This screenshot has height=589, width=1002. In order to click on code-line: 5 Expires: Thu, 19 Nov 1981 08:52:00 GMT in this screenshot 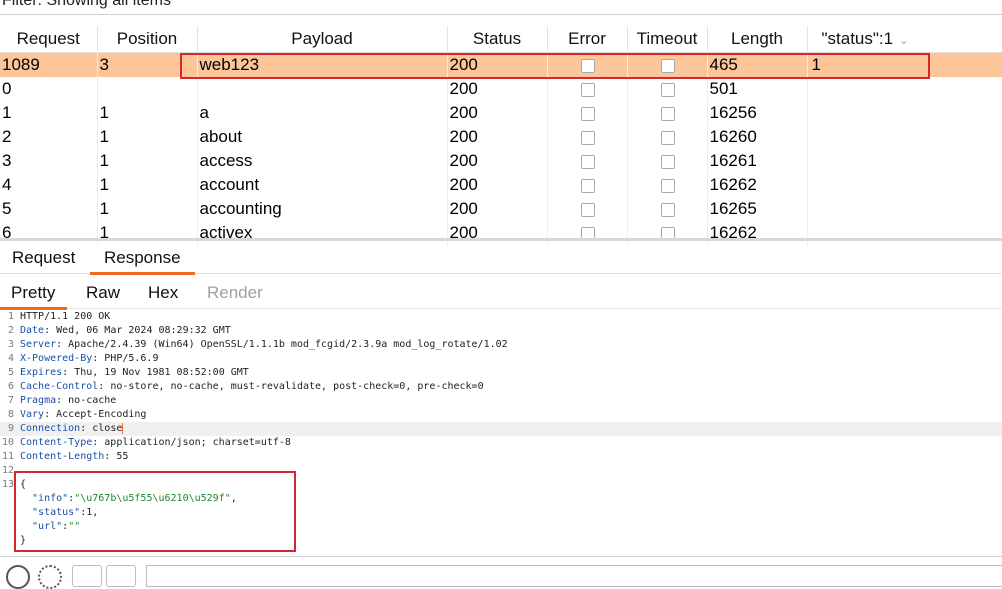, I will do `click(128, 372)`.